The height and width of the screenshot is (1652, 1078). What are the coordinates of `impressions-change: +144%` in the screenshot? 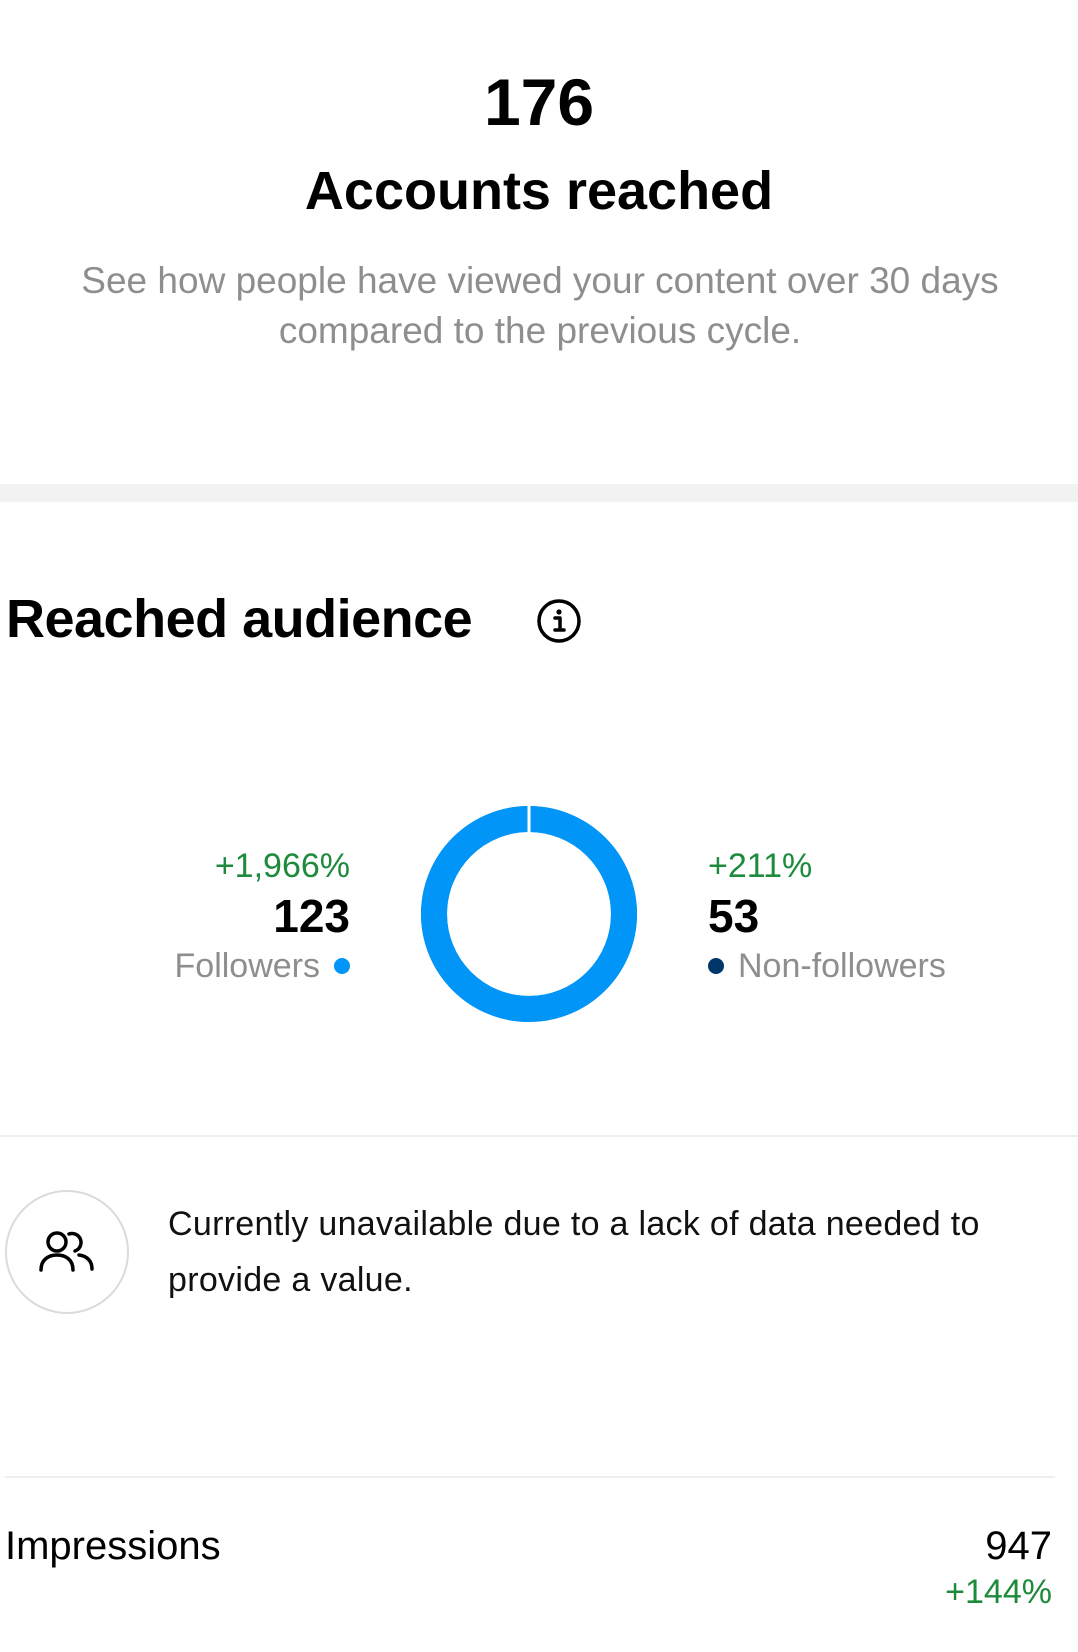 It's located at (998, 1592).